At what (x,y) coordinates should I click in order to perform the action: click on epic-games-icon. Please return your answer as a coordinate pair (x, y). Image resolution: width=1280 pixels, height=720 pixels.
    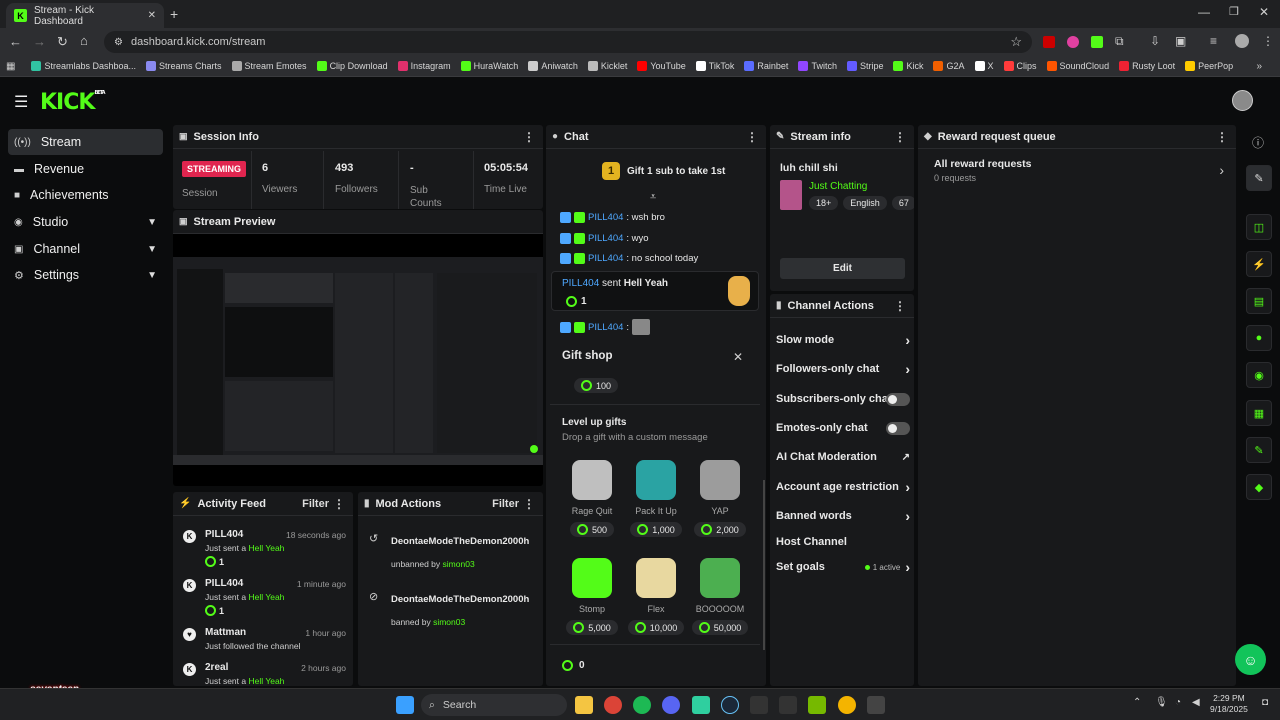
    Looking at the image, I should click on (759, 705).